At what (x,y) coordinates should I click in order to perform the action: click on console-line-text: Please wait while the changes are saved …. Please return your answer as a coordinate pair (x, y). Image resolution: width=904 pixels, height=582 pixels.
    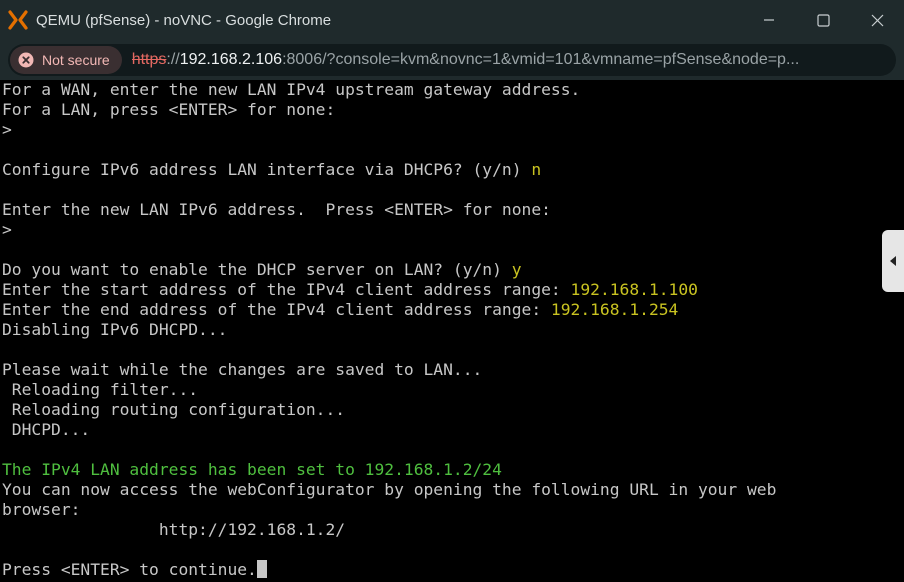
    Looking at the image, I should click on (242, 369).